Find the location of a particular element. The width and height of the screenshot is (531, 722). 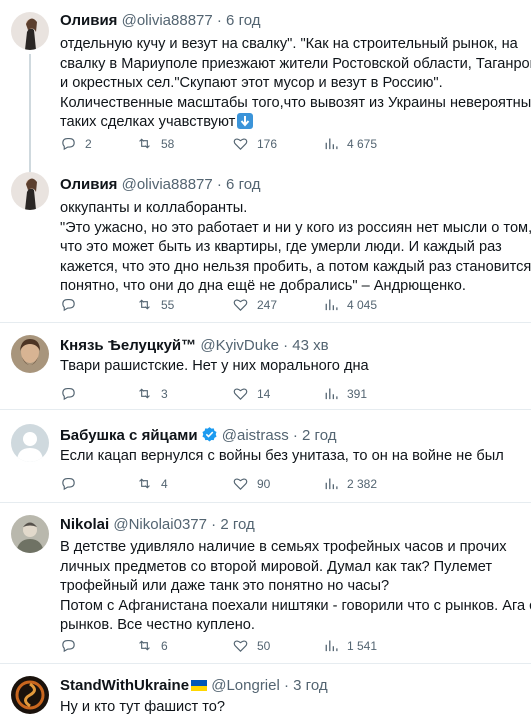

author-name: StandWithUkraine is located at coordinates (124, 685).